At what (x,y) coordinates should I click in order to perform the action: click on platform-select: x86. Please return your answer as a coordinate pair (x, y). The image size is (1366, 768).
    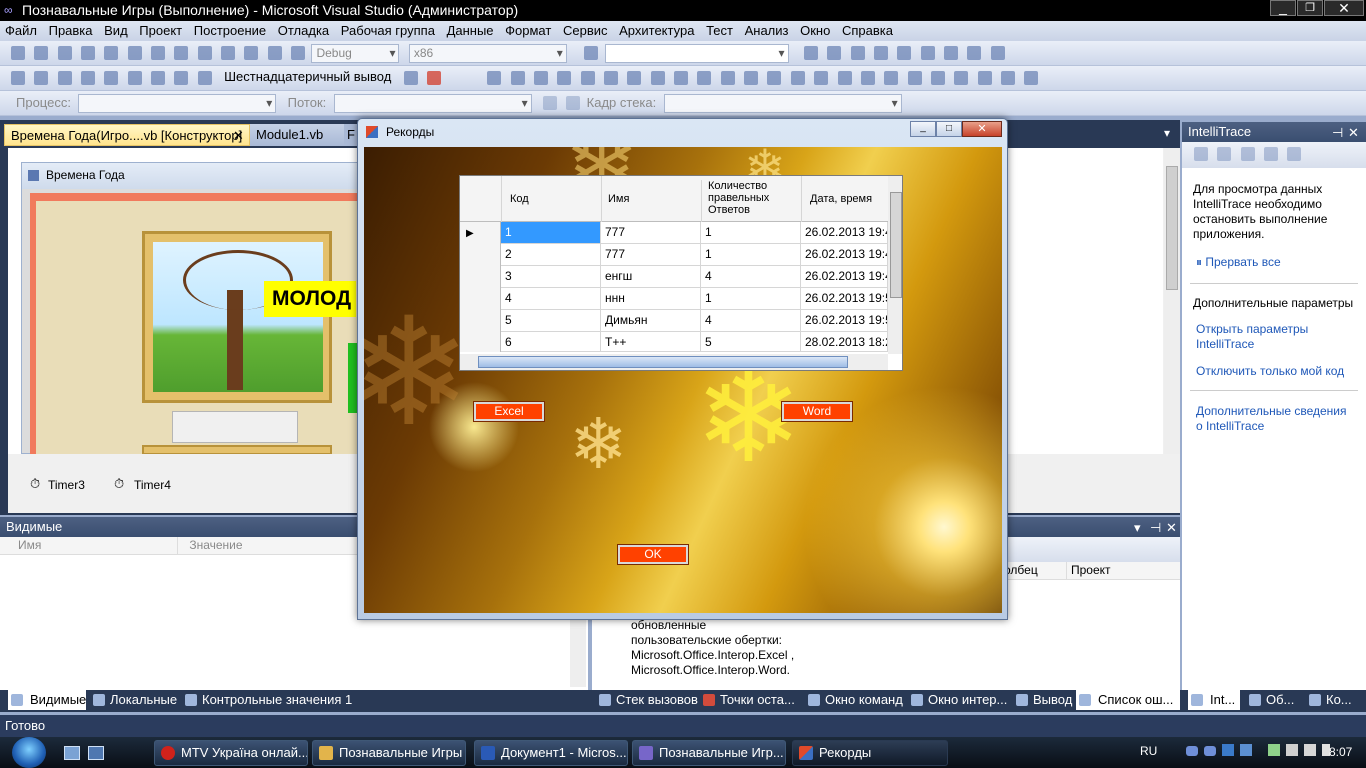
    Looking at the image, I should click on (487, 53).